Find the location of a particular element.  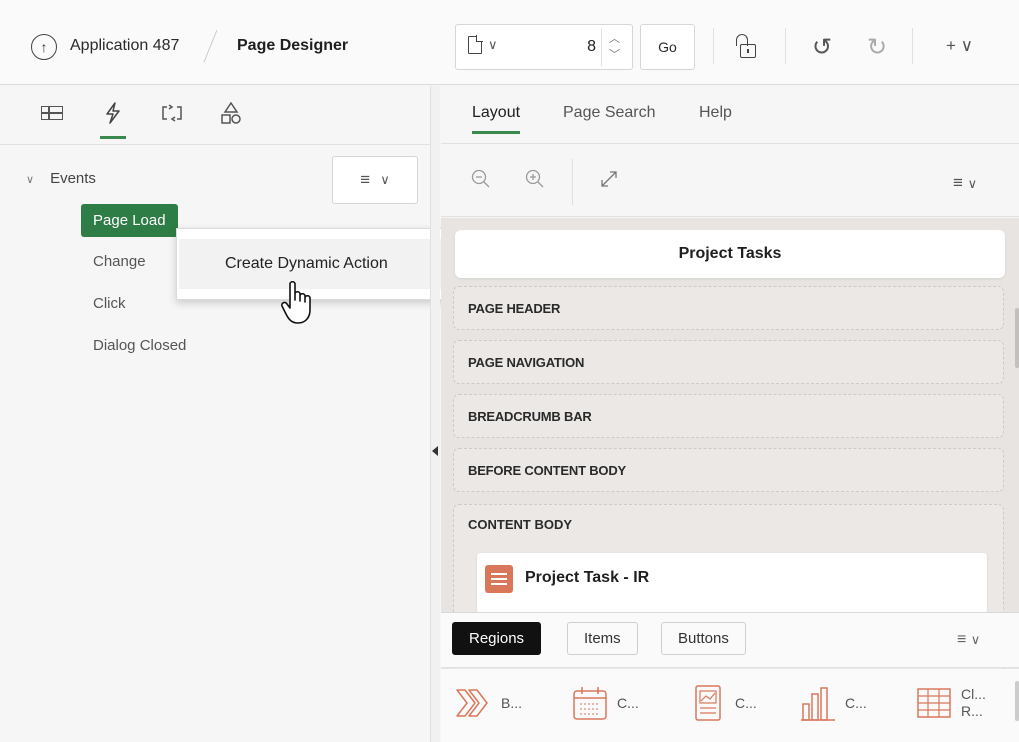

zoom-in-icon is located at coordinates (535, 182).